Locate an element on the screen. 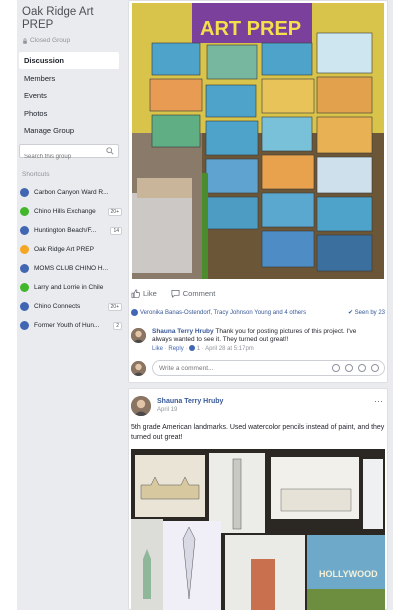 Image resolution: width=393 pixels, height=610 pixels. shortcut-item: Chino Hills Exchange 20+ is located at coordinates (71, 211).